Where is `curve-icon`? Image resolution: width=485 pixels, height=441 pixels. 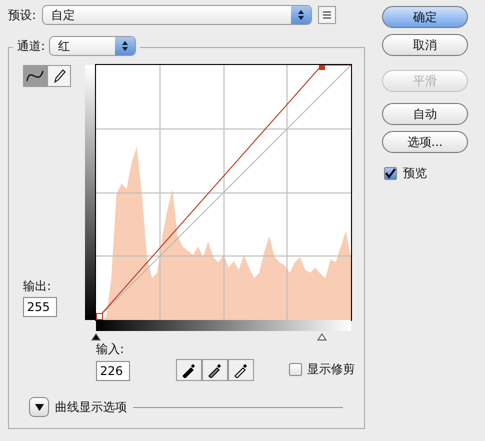 curve-icon is located at coordinates (35, 76).